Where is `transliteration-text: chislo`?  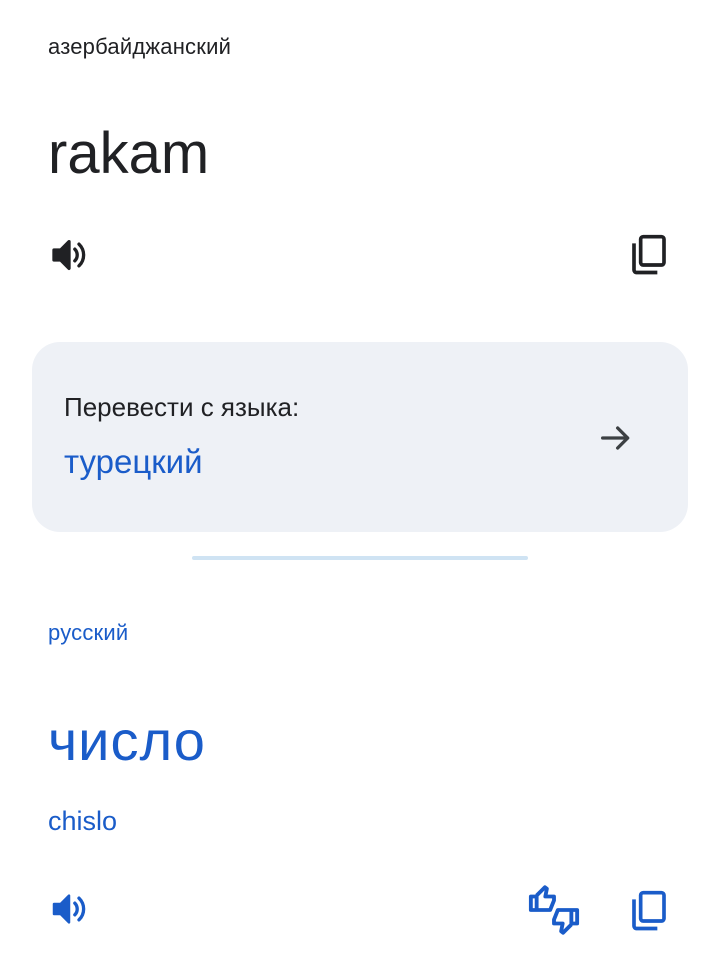
transliteration-text: chislo is located at coordinates (83, 821).